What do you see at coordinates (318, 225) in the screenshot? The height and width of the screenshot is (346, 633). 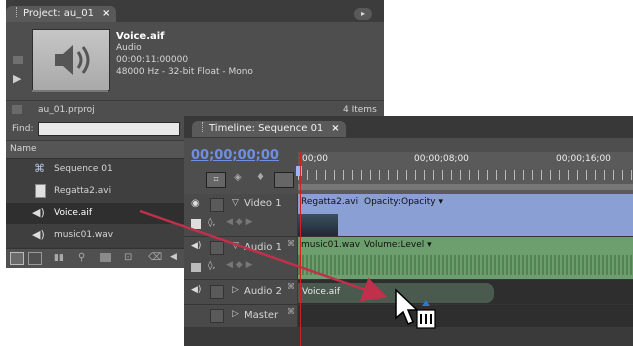 I see `video-thumbnail` at bounding box center [318, 225].